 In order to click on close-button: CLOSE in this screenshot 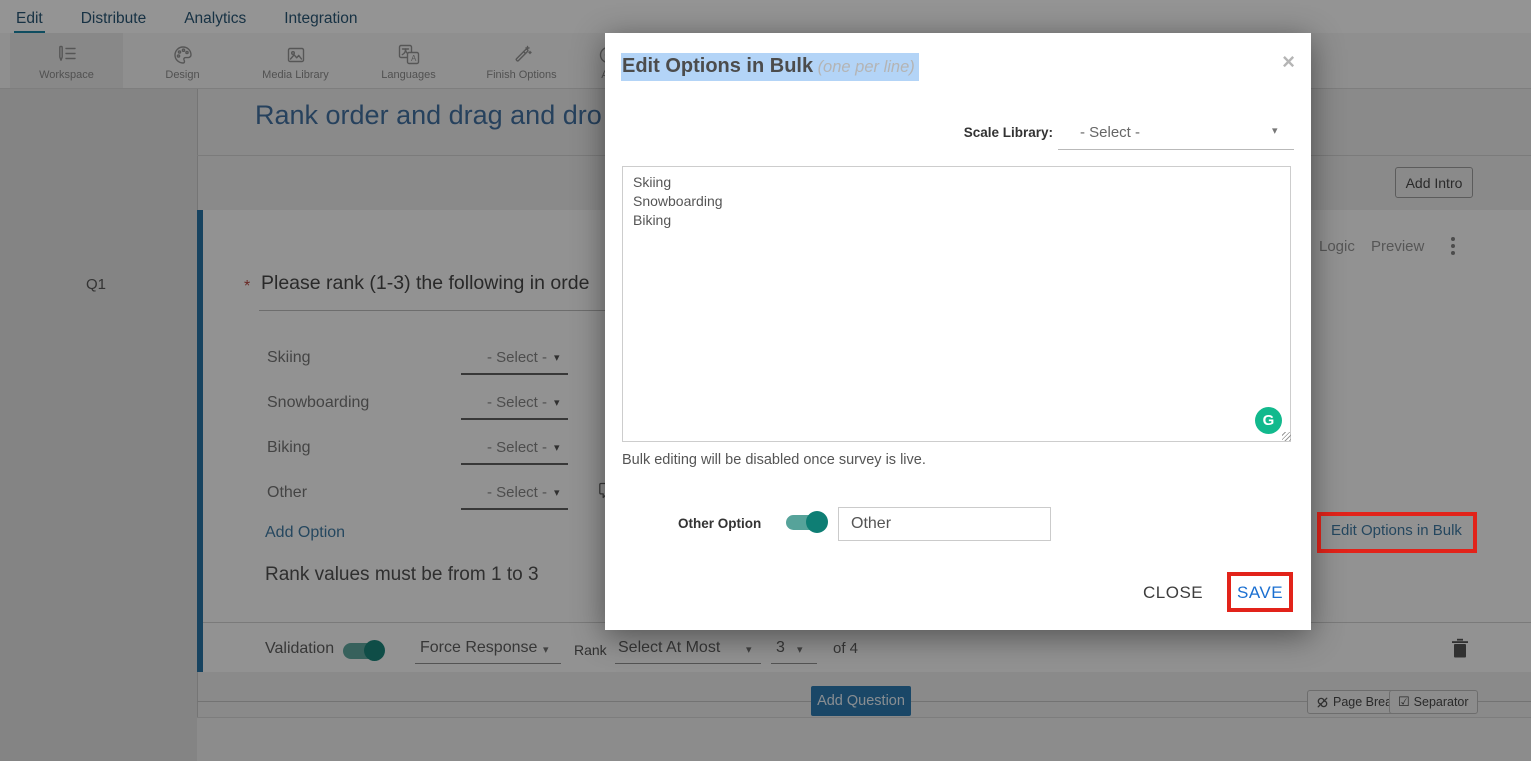, I will do `click(1173, 593)`.